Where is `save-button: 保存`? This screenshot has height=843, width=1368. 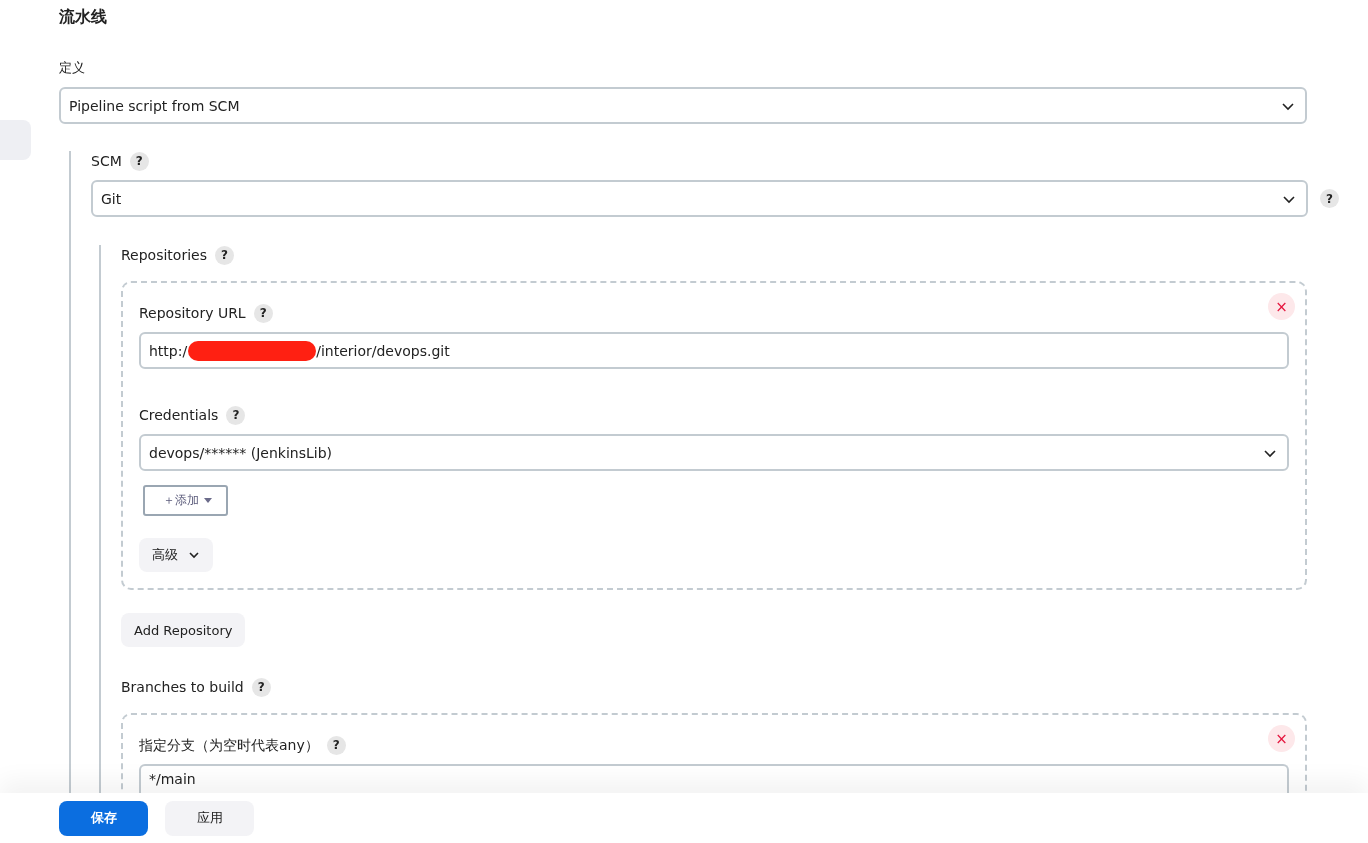 save-button: 保存 is located at coordinates (103, 818).